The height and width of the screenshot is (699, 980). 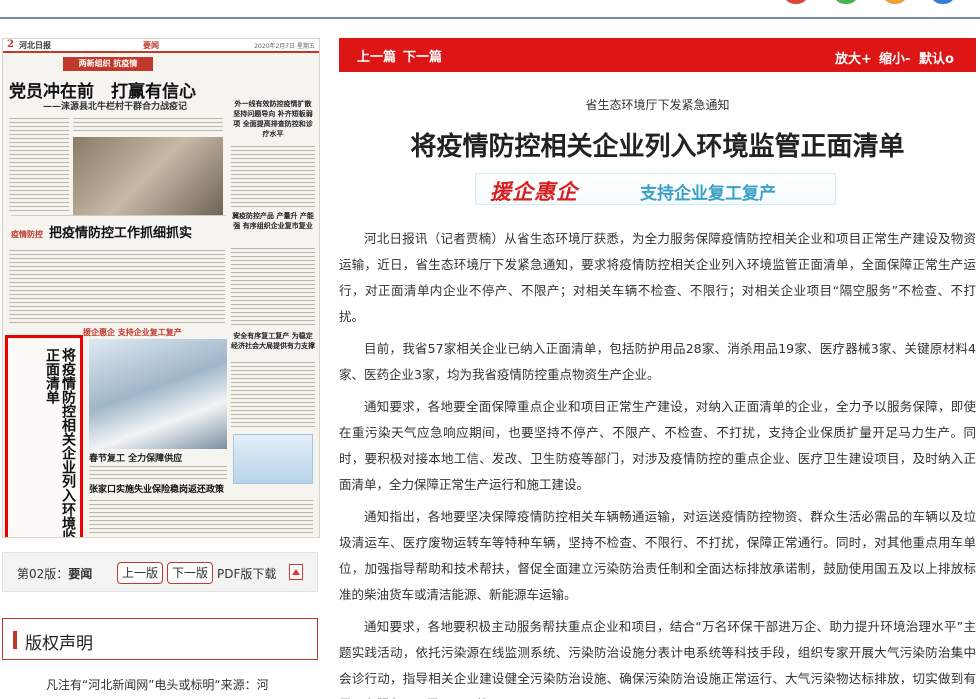 What do you see at coordinates (140, 573) in the screenshot?
I see `previous-page-button: 上一版` at bounding box center [140, 573].